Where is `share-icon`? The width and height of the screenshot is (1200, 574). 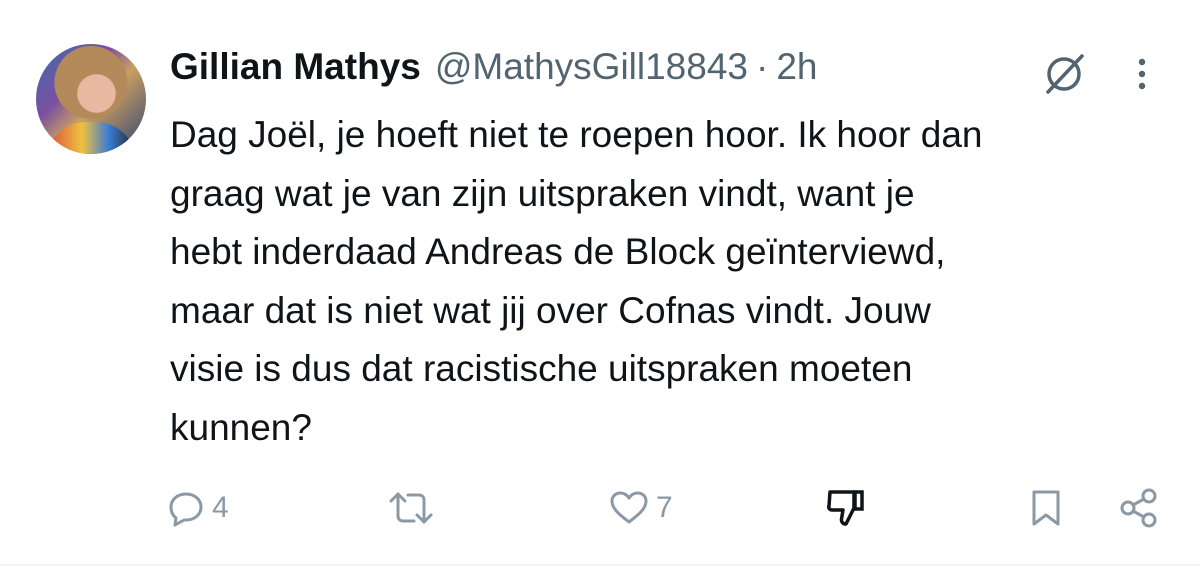
share-icon is located at coordinates (1138, 508).